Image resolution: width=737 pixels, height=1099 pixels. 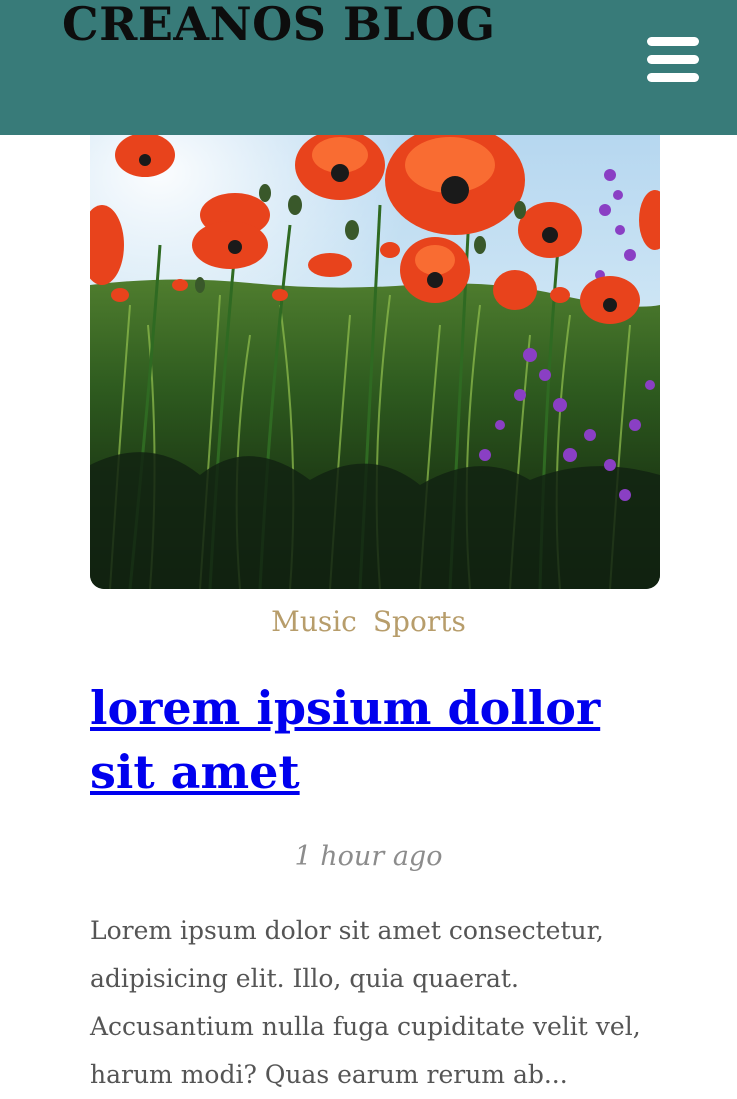 What do you see at coordinates (314, 622) in the screenshot?
I see `category-tag-music: Music` at bounding box center [314, 622].